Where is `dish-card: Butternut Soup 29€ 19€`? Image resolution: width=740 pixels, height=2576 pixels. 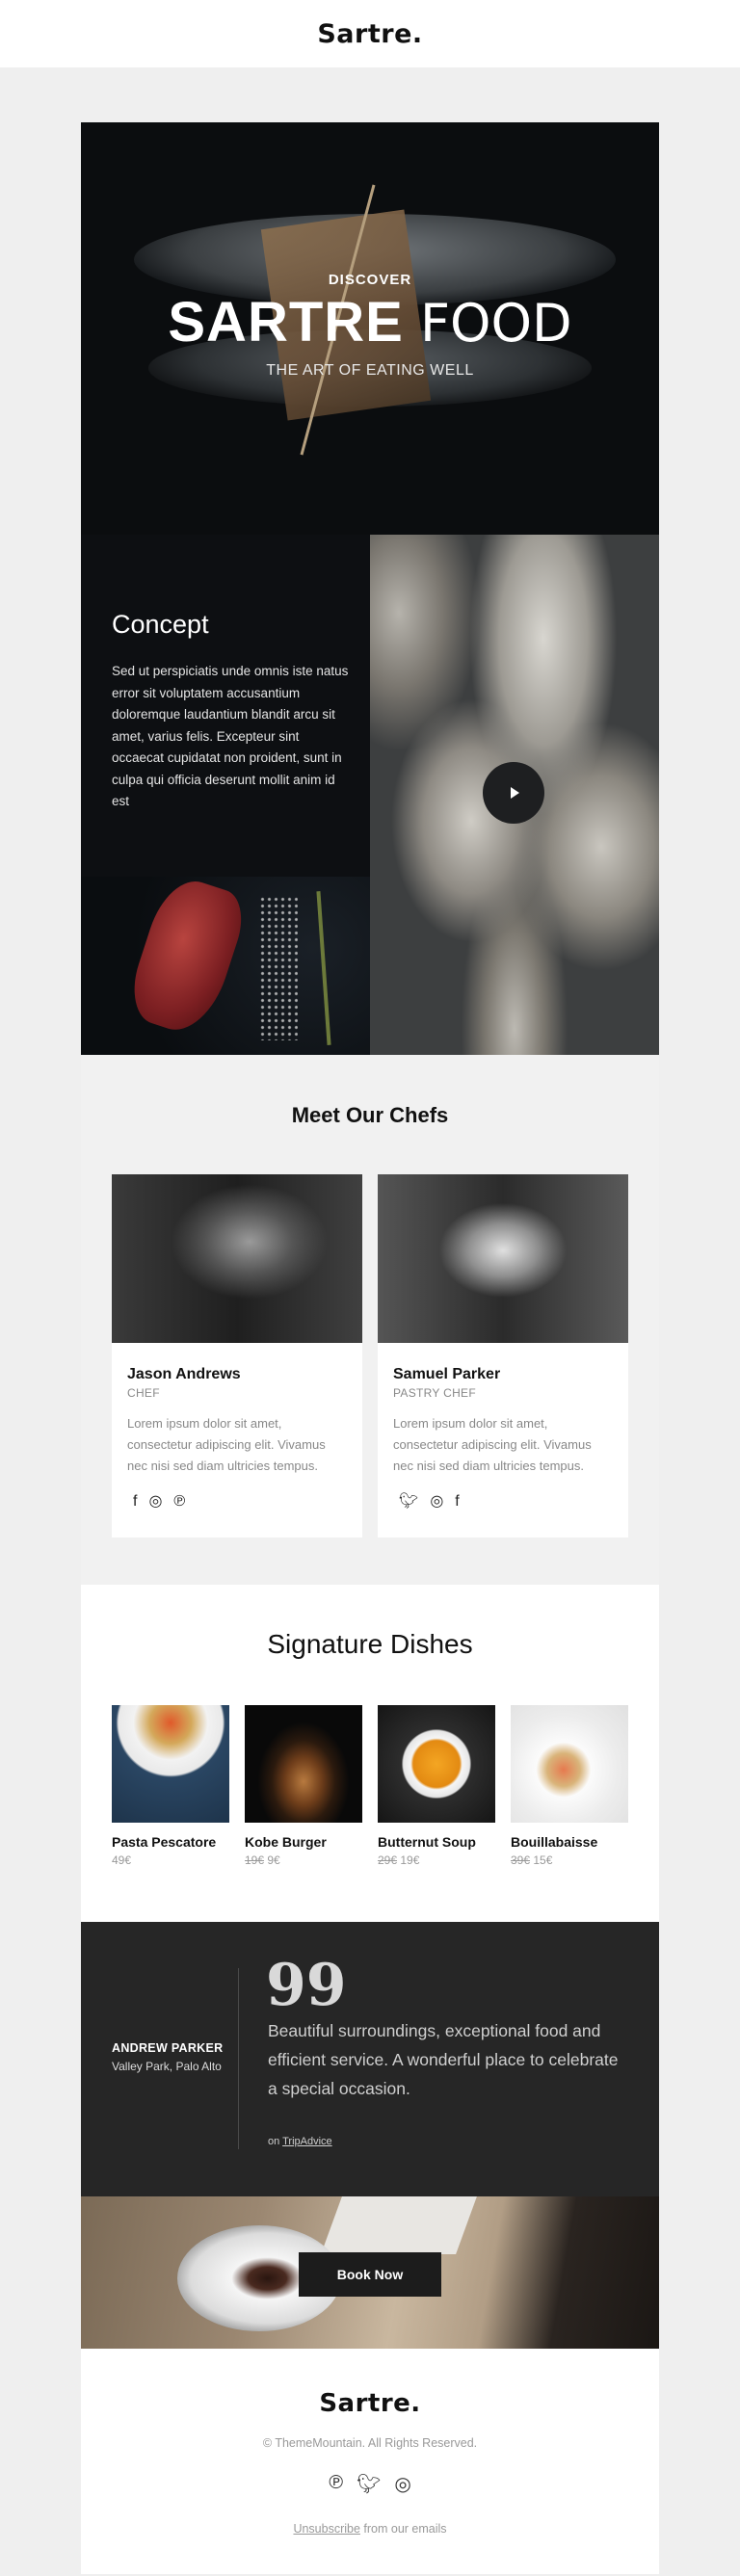
dish-card: Butternut Soup 29€ 19€ is located at coordinates (437, 1786).